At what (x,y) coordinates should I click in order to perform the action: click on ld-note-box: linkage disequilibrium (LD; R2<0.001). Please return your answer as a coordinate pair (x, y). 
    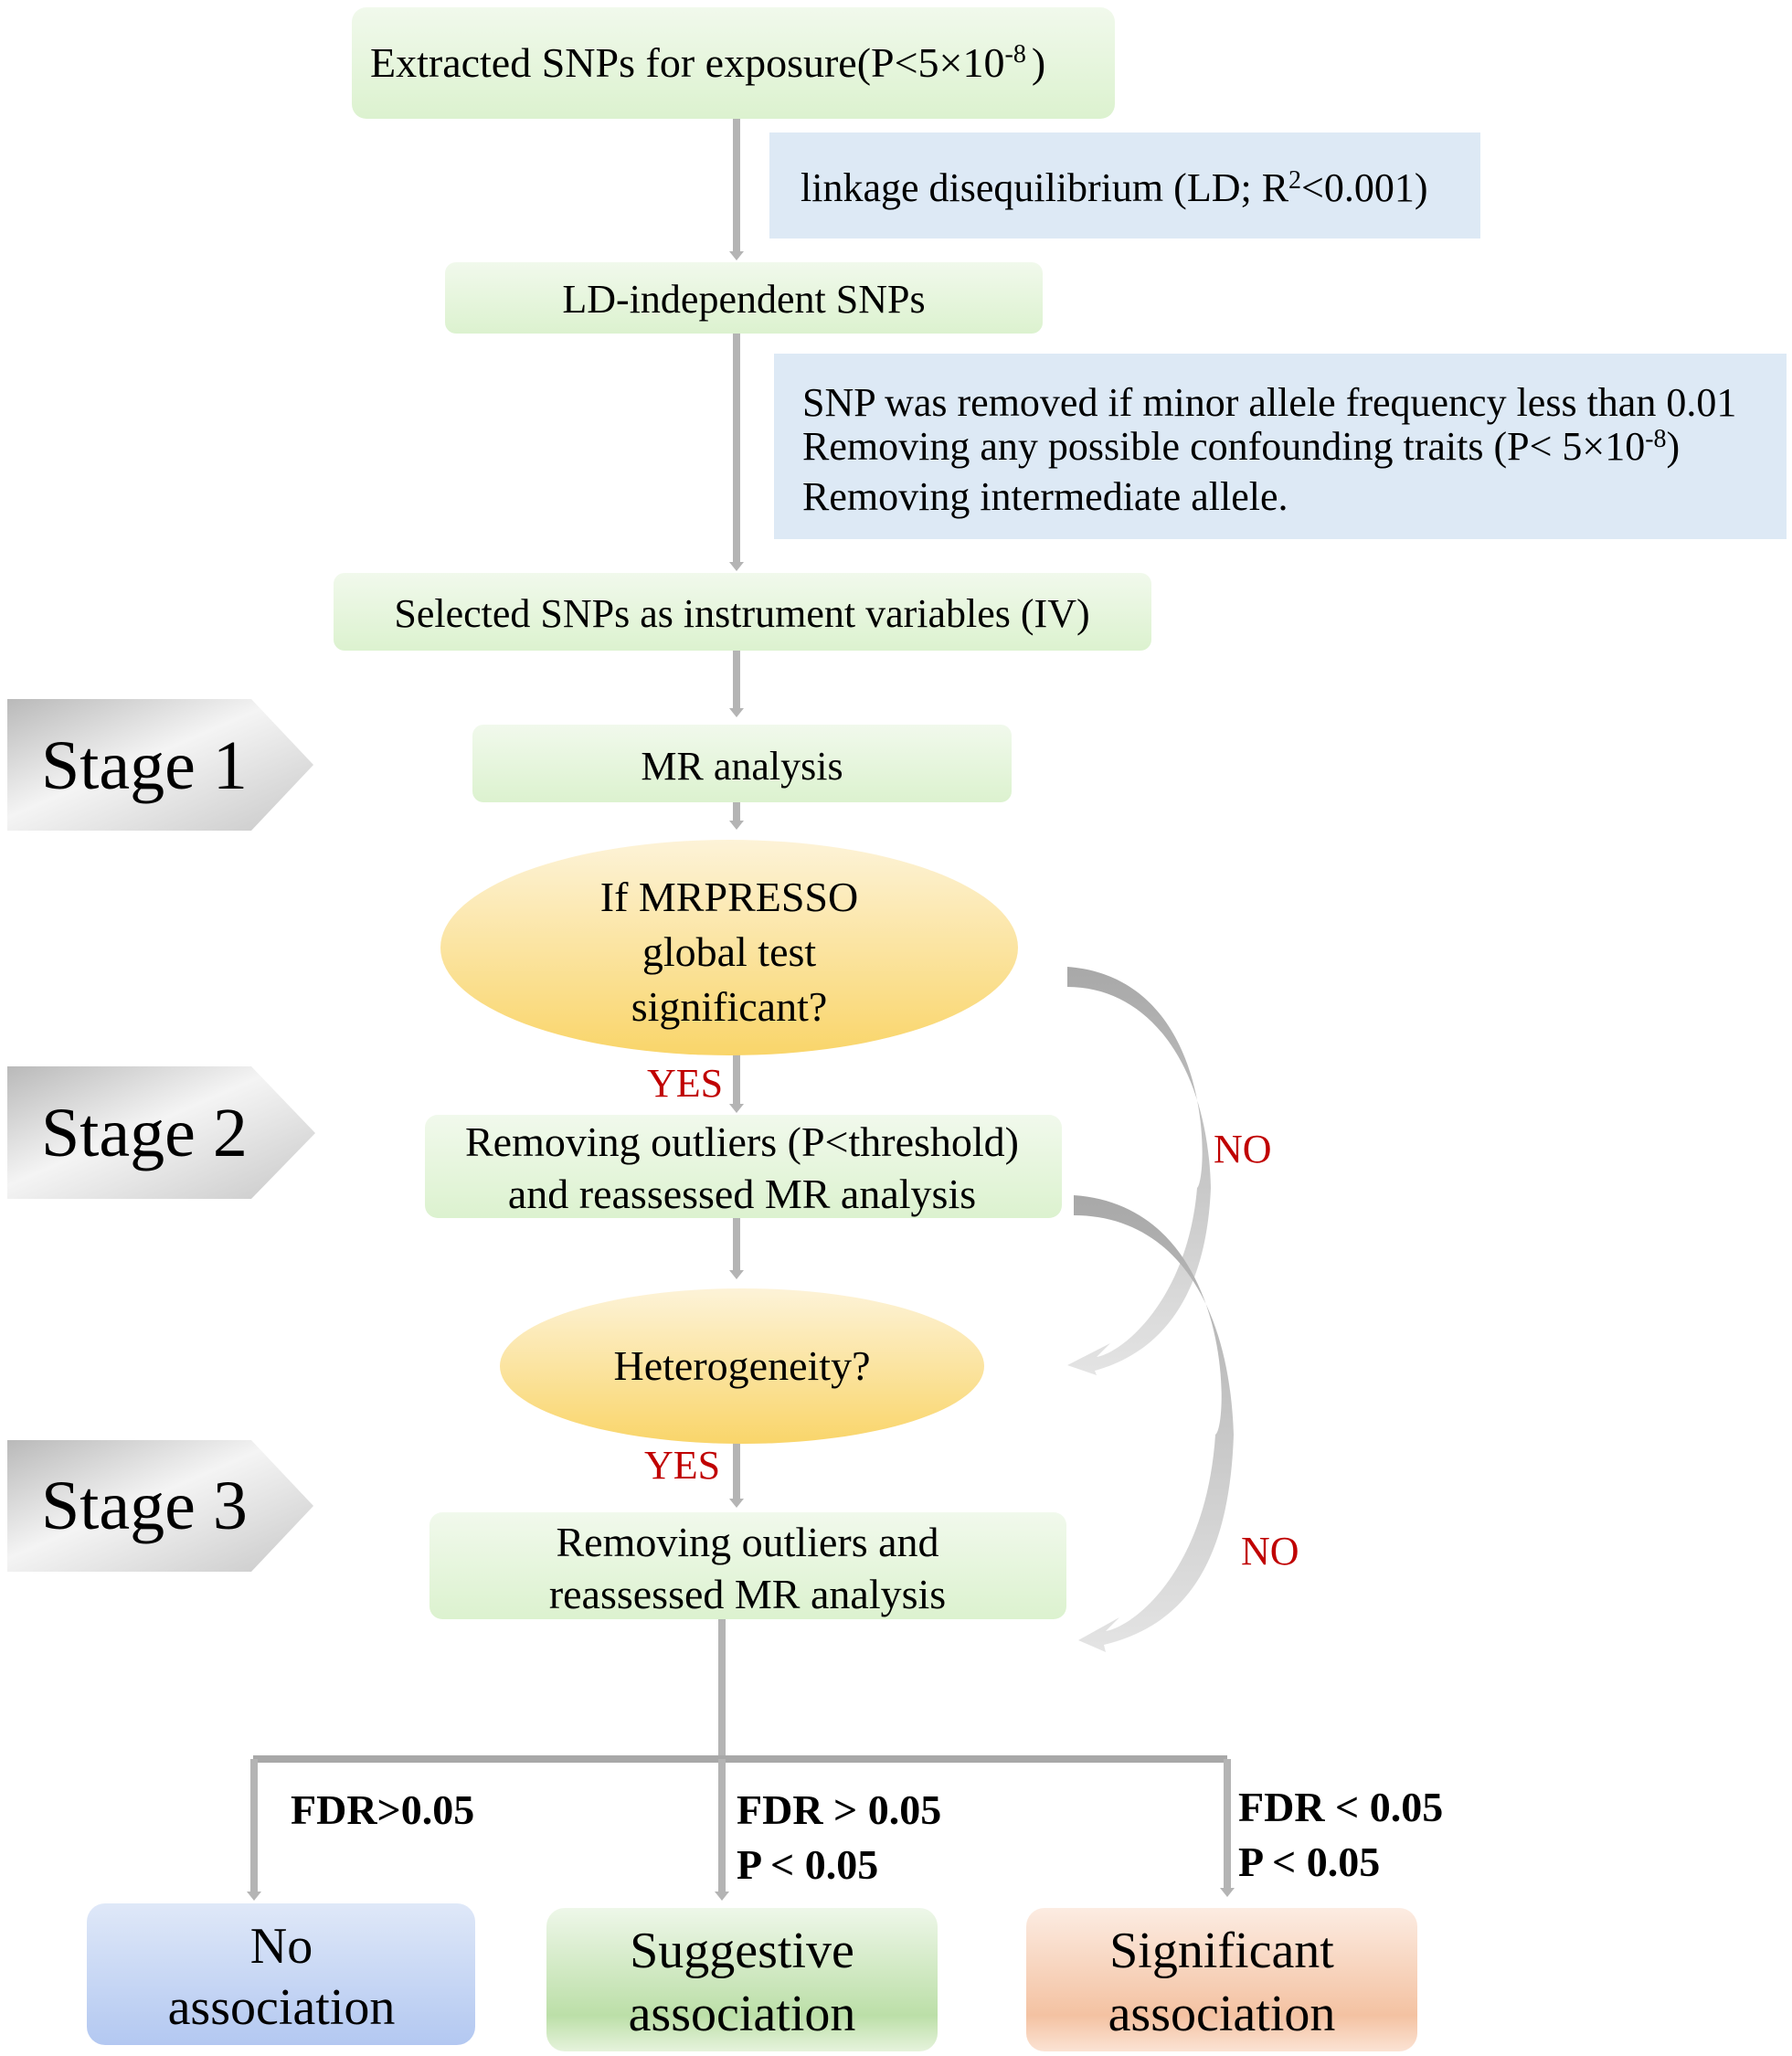
    Looking at the image, I should click on (1124, 185).